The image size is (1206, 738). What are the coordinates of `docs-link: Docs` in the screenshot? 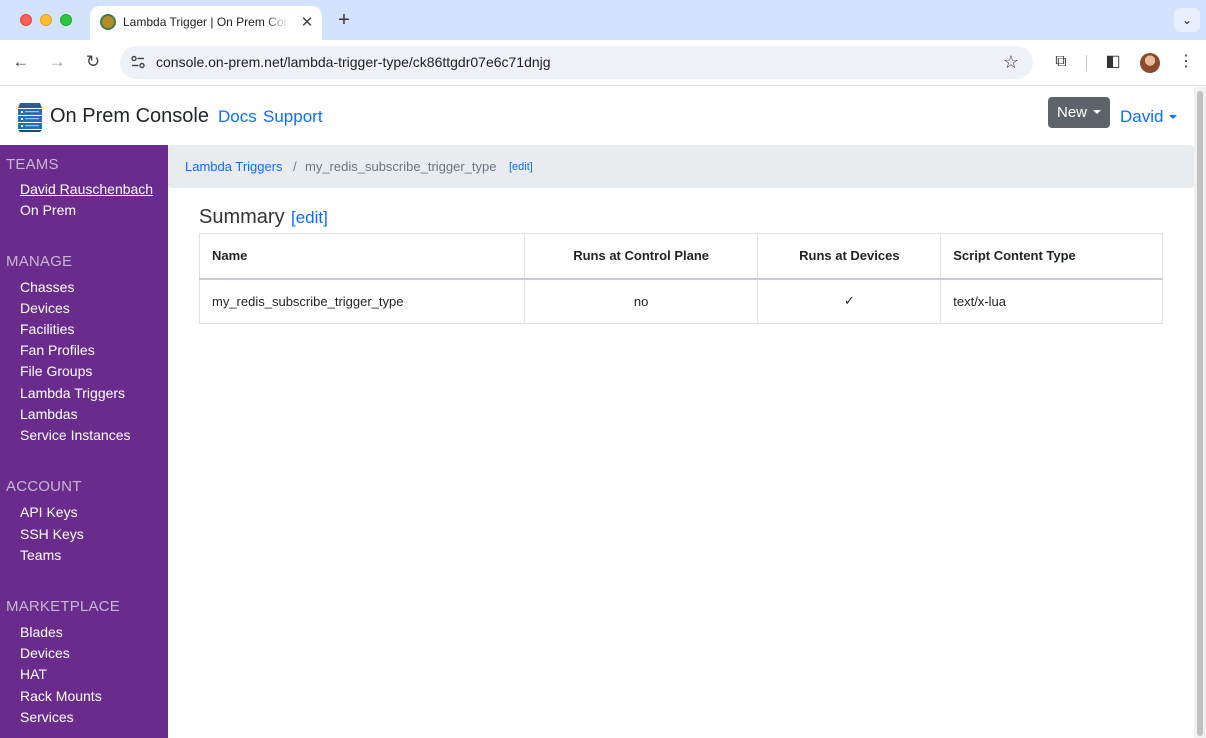 It's located at (237, 117).